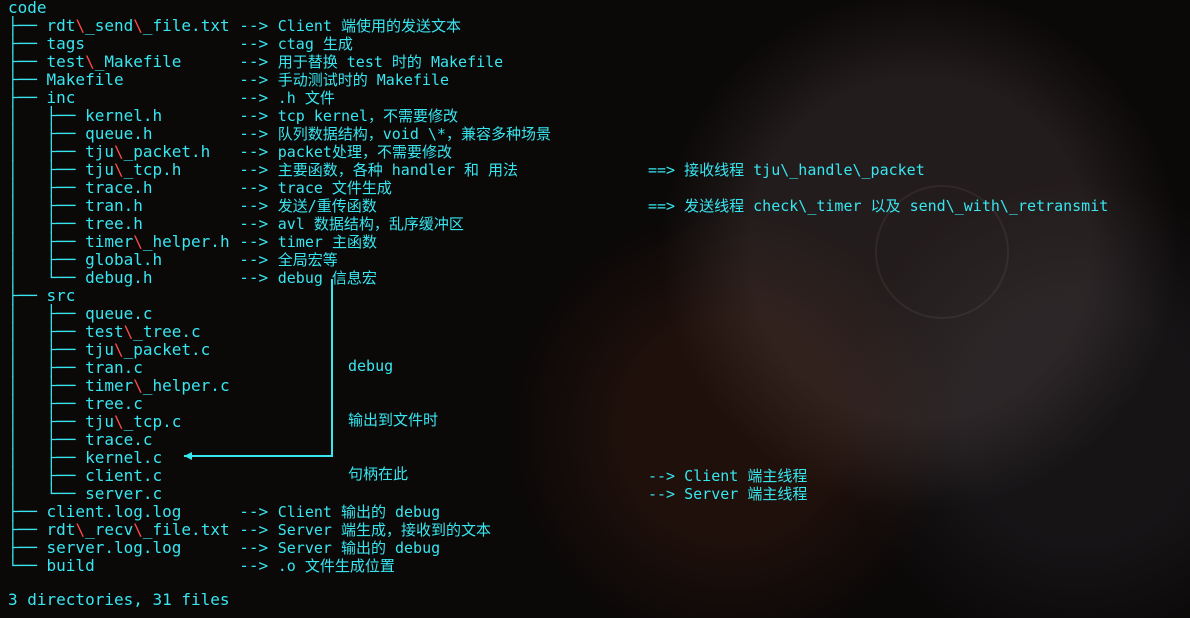 This screenshot has height=618, width=1190. What do you see at coordinates (201, 566) in the screenshot?
I see `tree-line: └── build --> .o 文件生成位置` at bounding box center [201, 566].